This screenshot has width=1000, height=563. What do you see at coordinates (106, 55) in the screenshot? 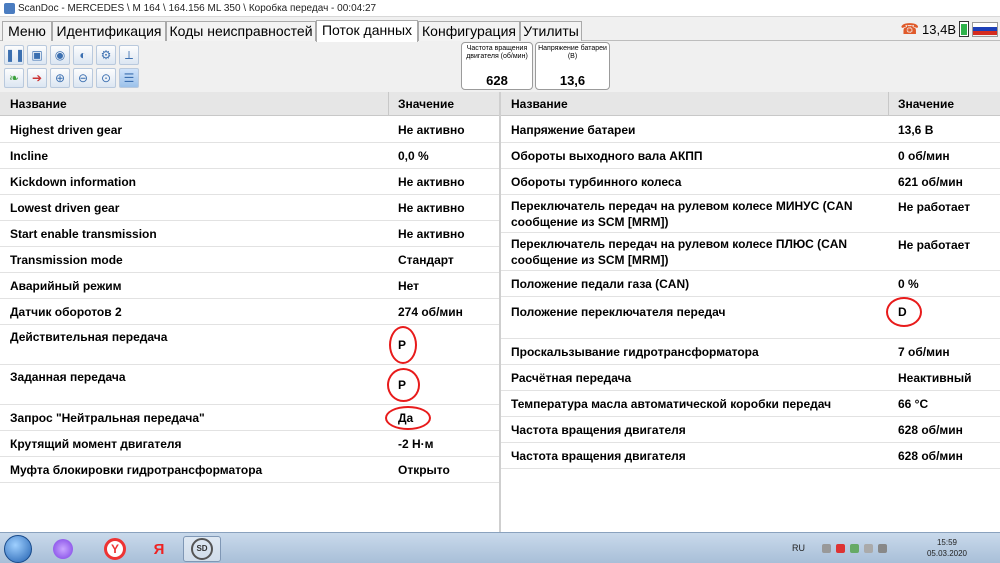
I see `folder-settings-icon: ⚙` at bounding box center [106, 55].